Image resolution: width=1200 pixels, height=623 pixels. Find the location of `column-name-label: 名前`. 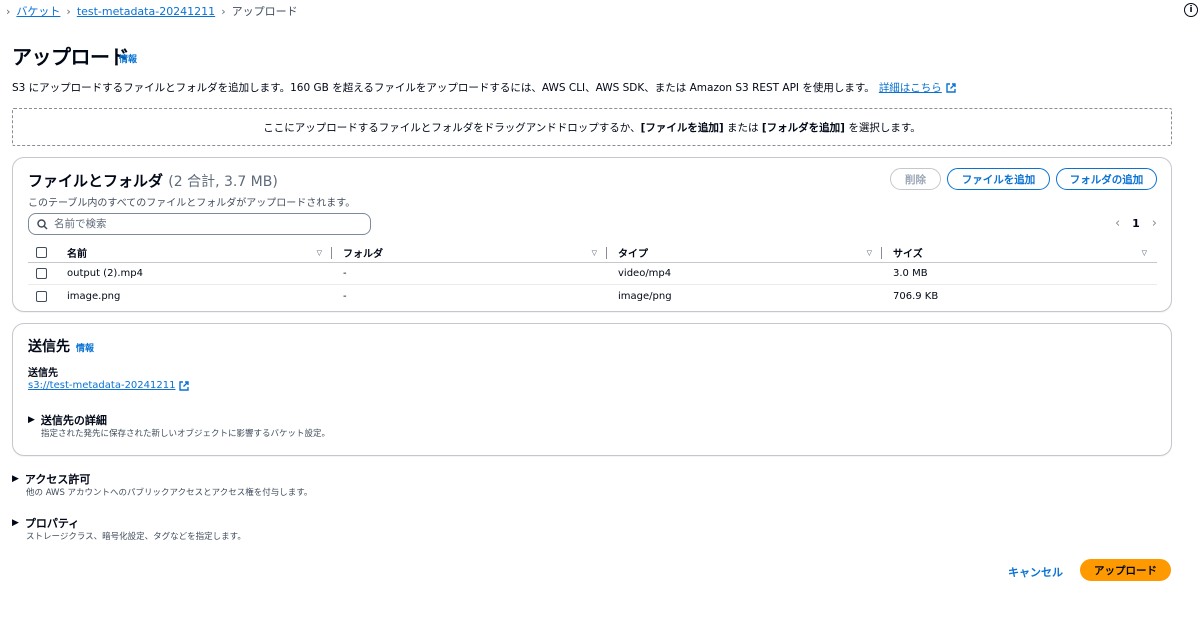

column-name-label: 名前 is located at coordinates (77, 254).